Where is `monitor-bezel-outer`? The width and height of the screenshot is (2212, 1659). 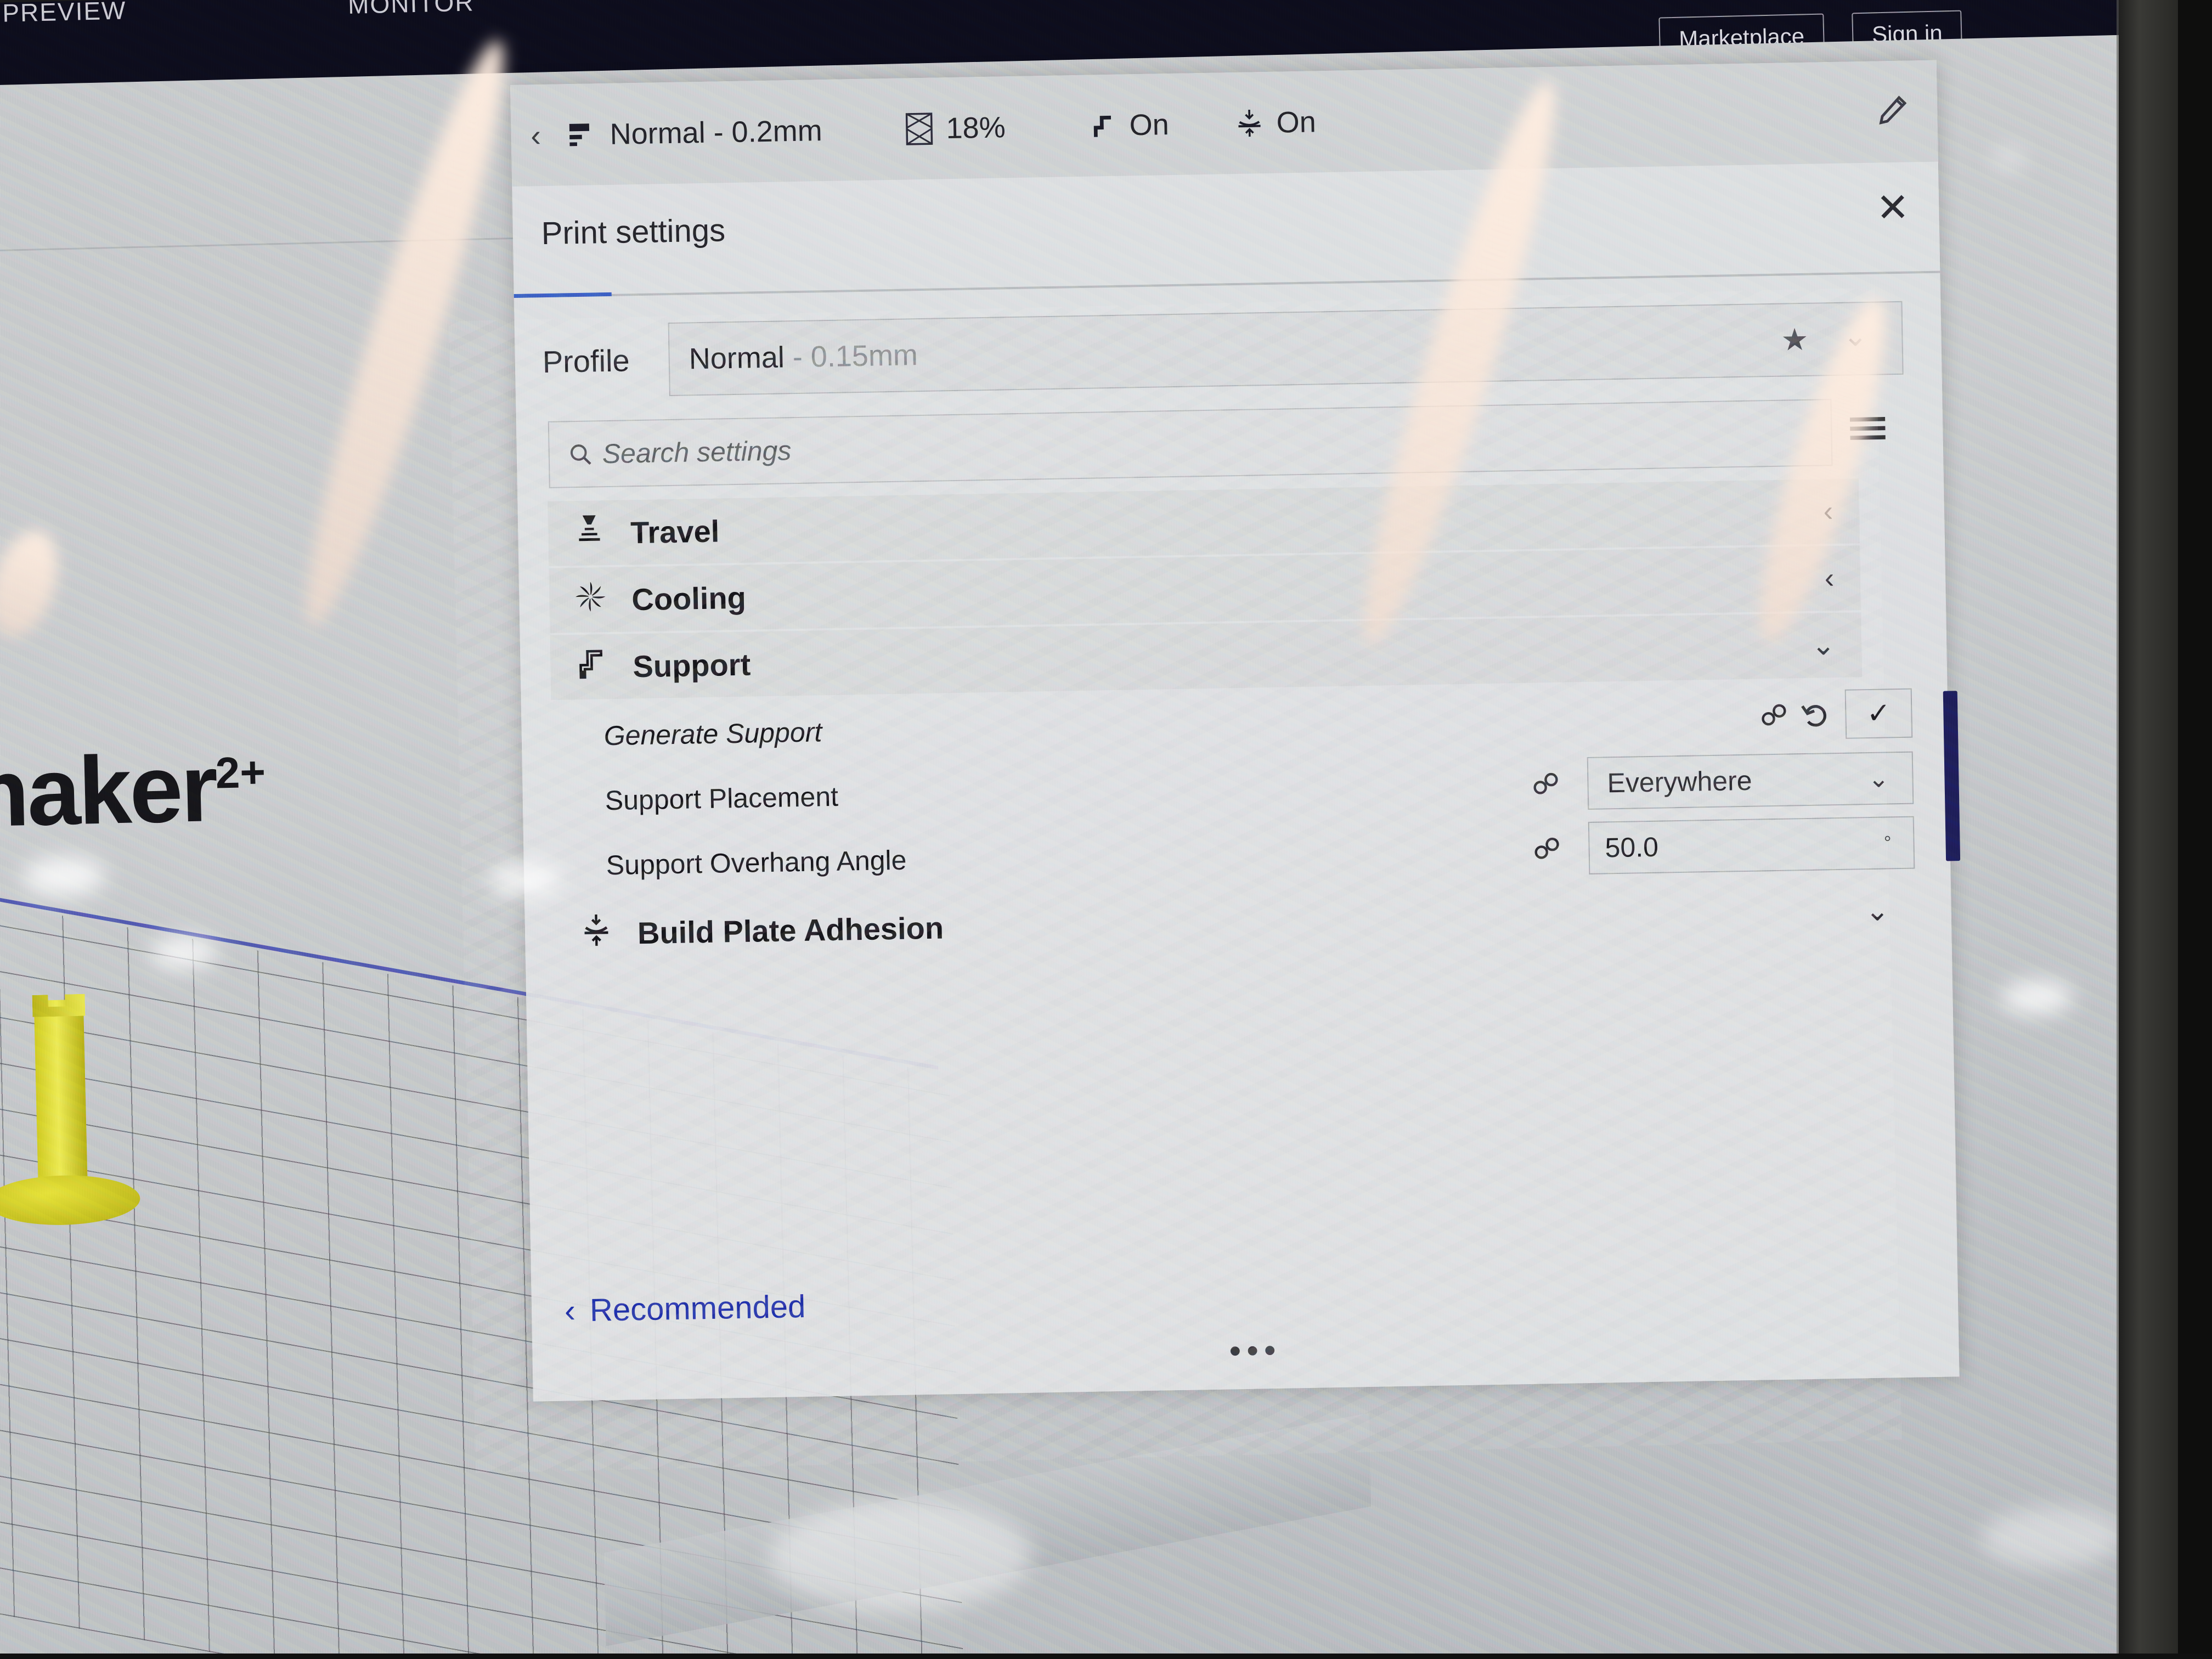
monitor-bezel-outer is located at coordinates (2195, 830).